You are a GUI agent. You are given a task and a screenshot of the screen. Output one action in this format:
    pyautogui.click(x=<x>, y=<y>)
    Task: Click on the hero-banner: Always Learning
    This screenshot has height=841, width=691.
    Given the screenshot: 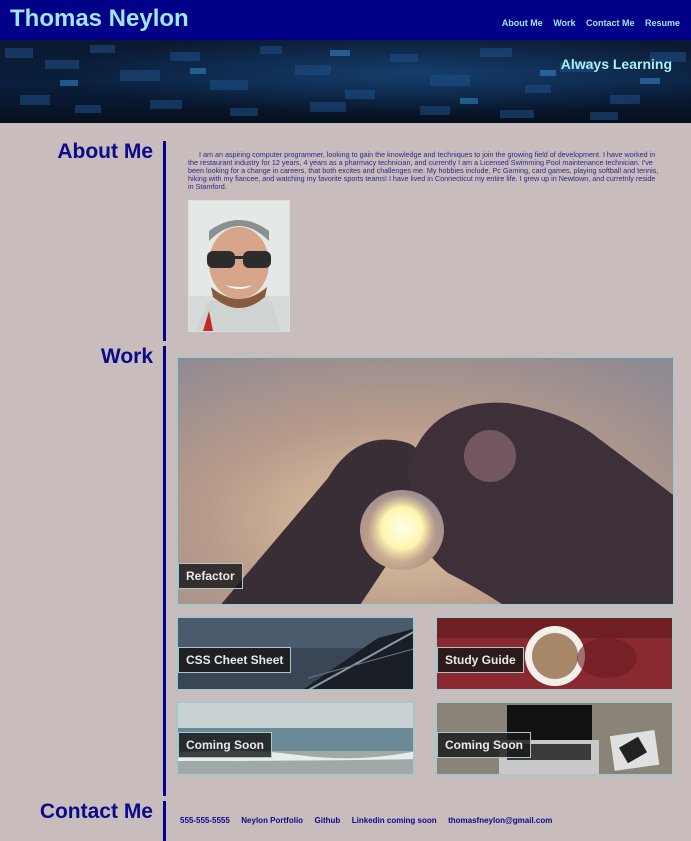 What is the action you would take?
    pyautogui.click(x=345, y=81)
    